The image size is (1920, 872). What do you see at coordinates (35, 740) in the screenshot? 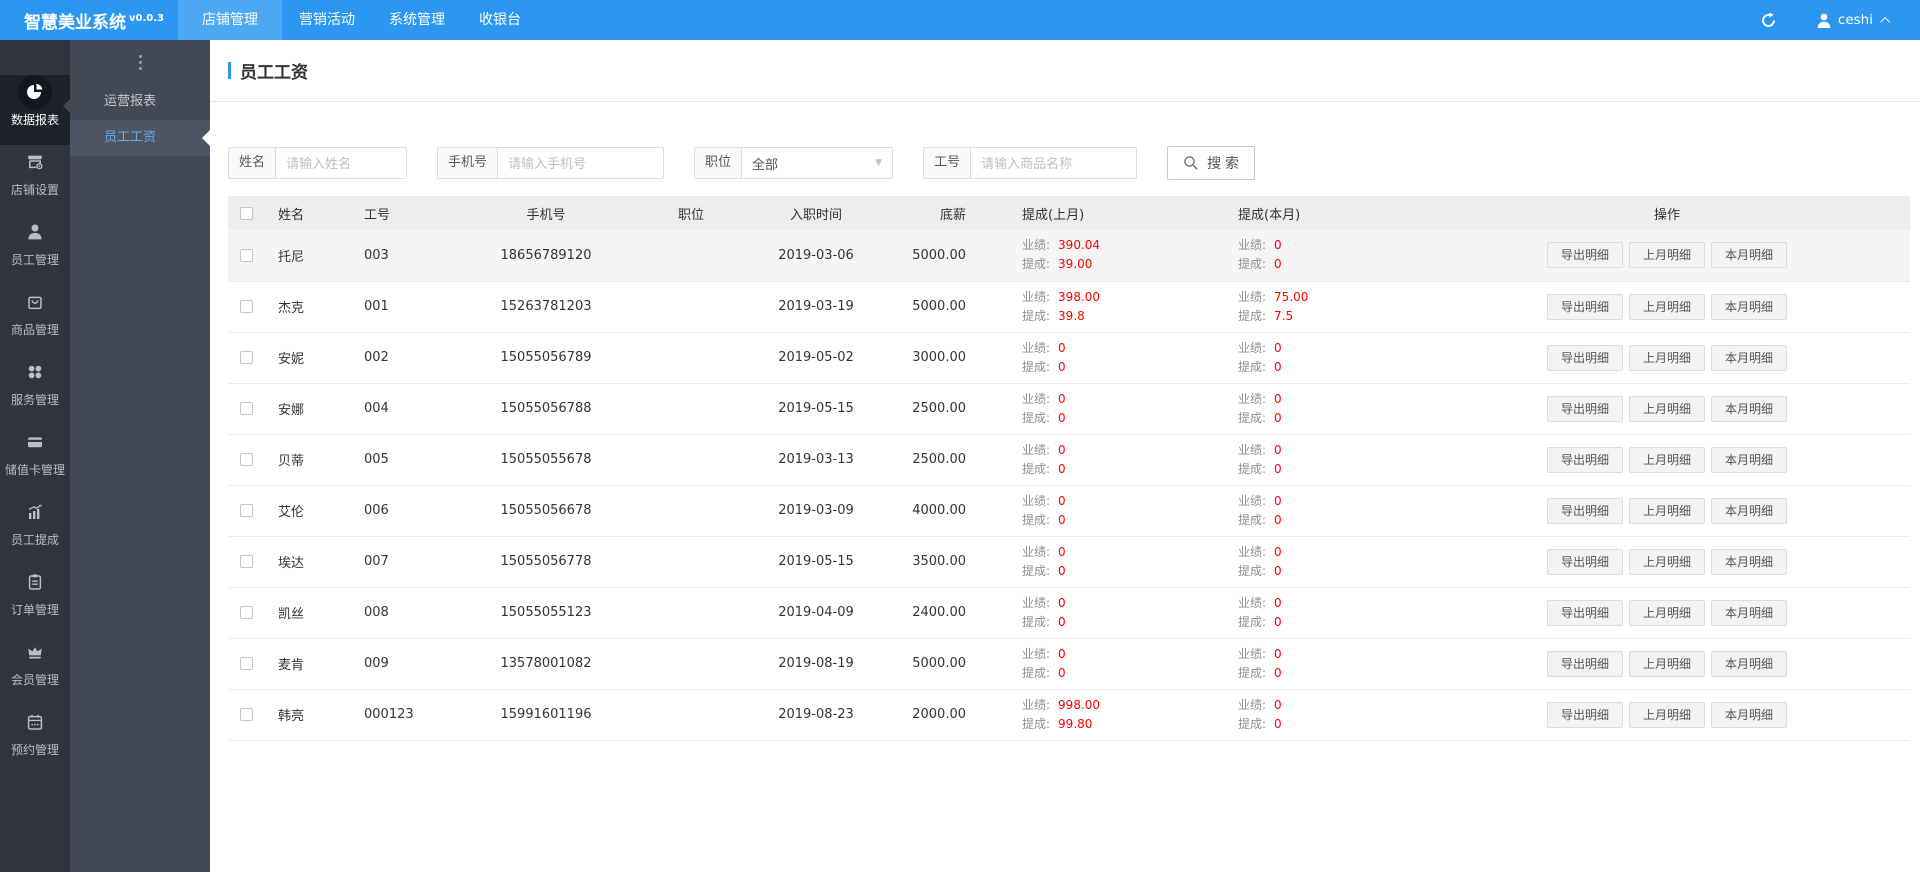
I see `sidebar-item: 预约管理` at bounding box center [35, 740].